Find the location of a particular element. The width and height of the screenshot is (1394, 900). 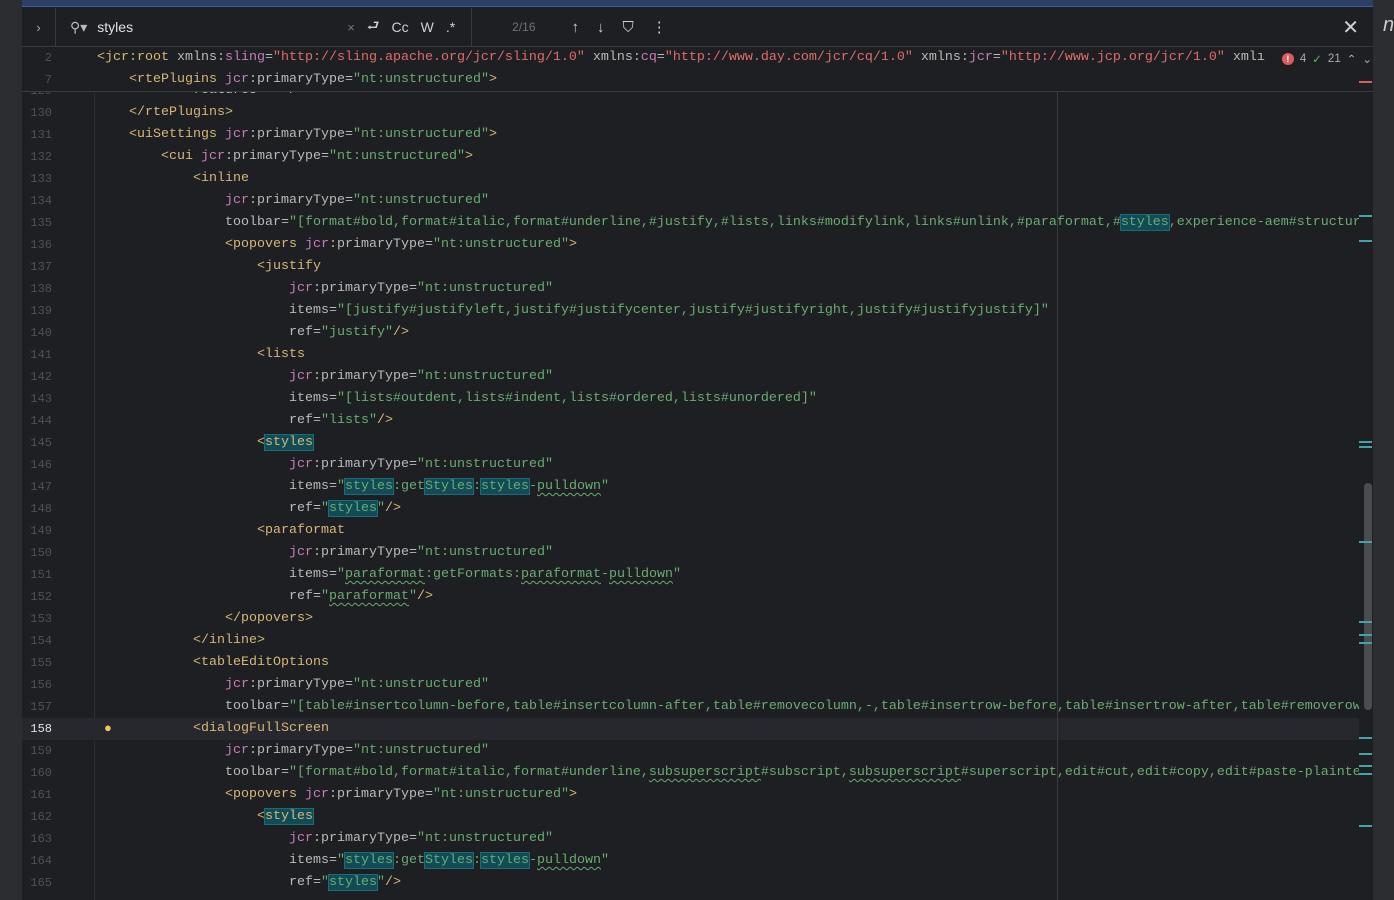

line-number: 132 is located at coordinates (37, 157).